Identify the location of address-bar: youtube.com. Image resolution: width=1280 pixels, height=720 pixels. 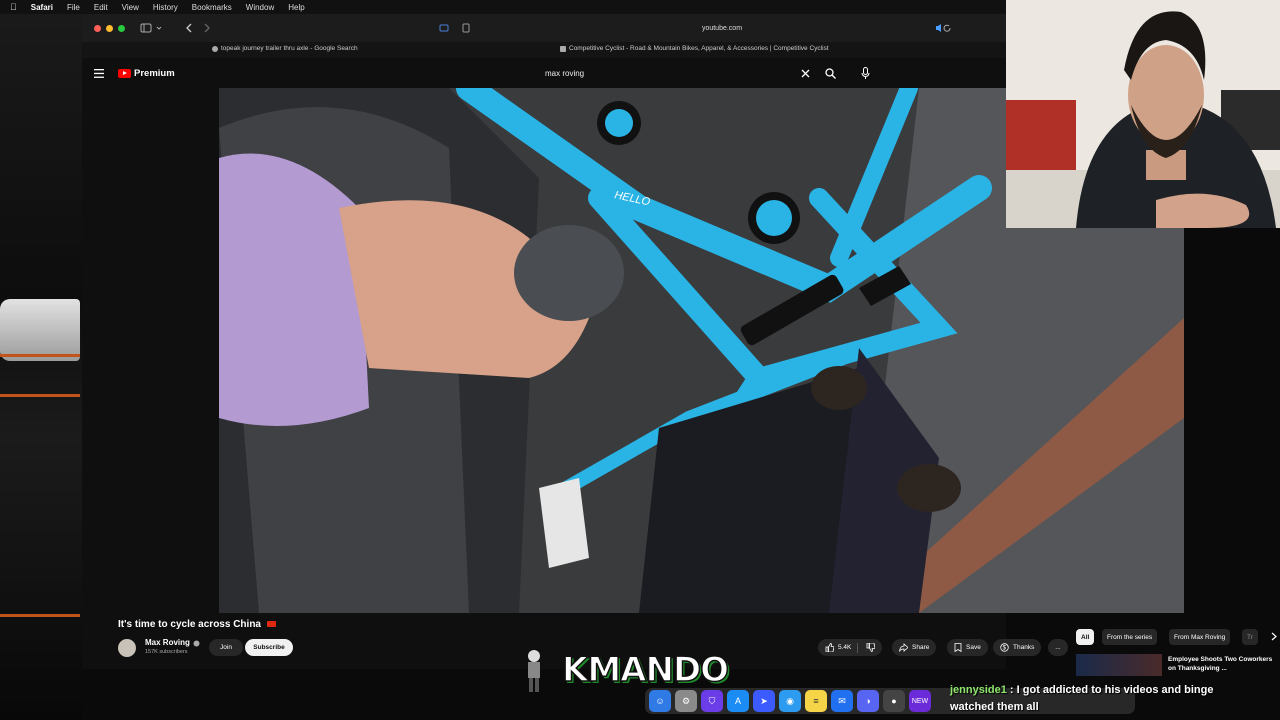
(722, 28).